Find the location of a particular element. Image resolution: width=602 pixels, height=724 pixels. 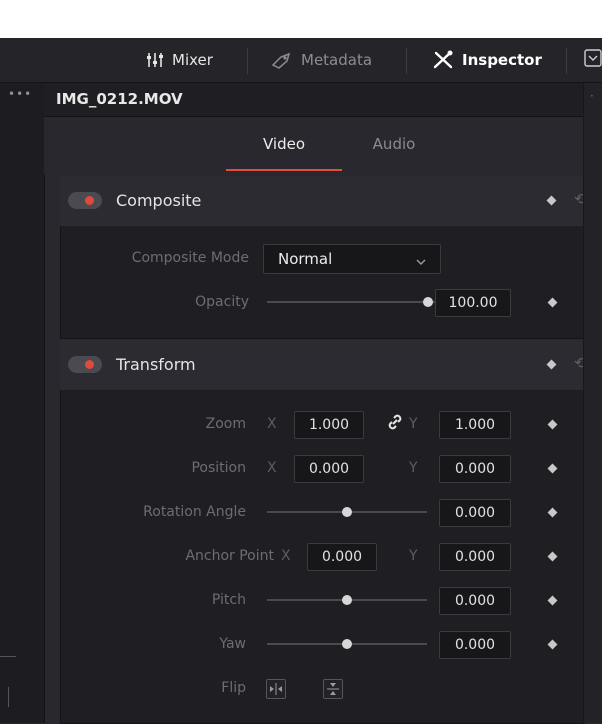

tab-audio: Audio is located at coordinates (394, 146).